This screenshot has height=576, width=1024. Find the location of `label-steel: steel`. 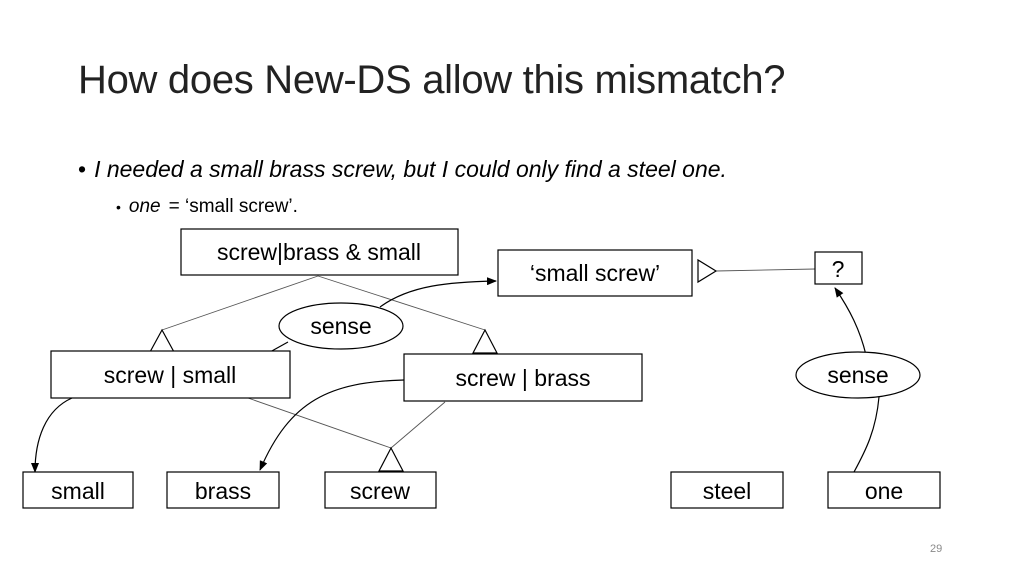

label-steel: steel is located at coordinates (727, 491).